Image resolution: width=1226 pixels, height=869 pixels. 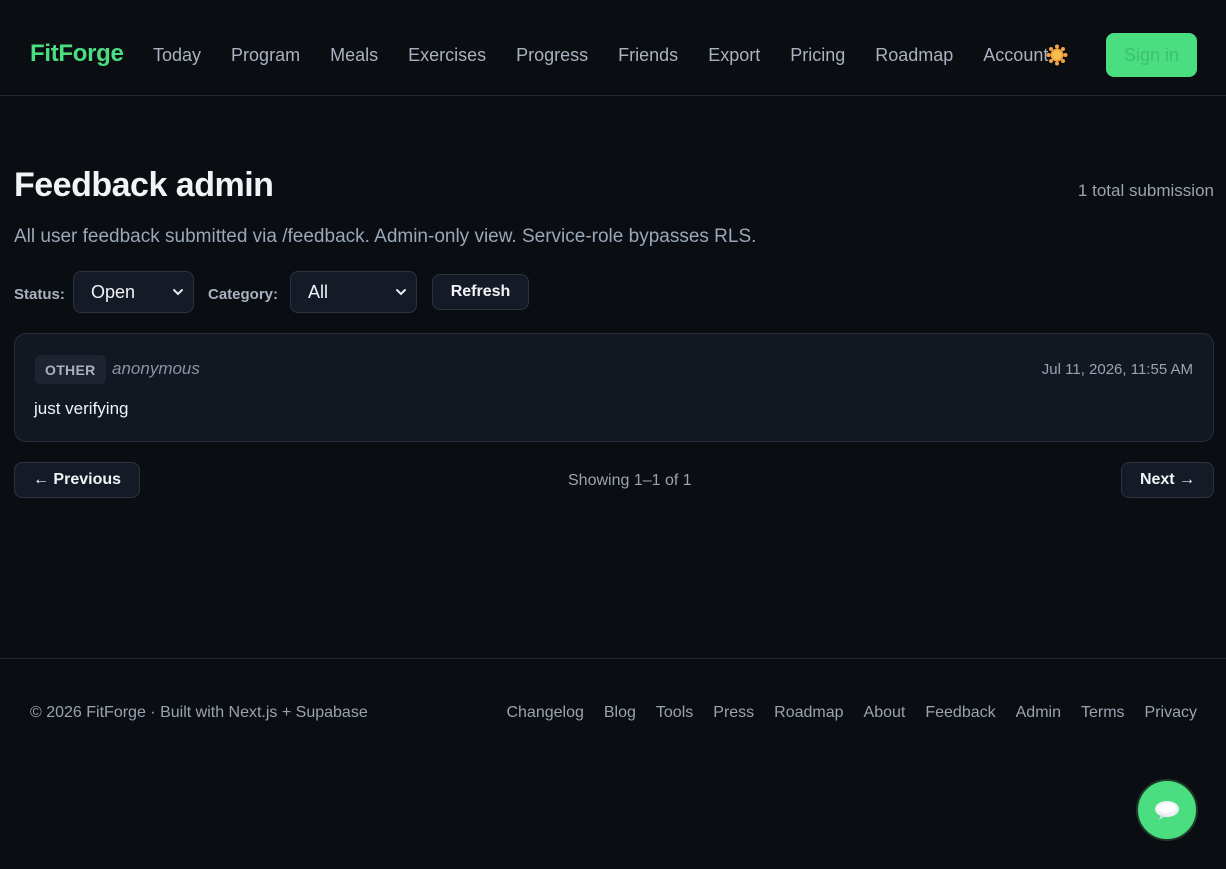 What do you see at coordinates (480, 292) in the screenshot?
I see `refresh-button: Refresh` at bounding box center [480, 292].